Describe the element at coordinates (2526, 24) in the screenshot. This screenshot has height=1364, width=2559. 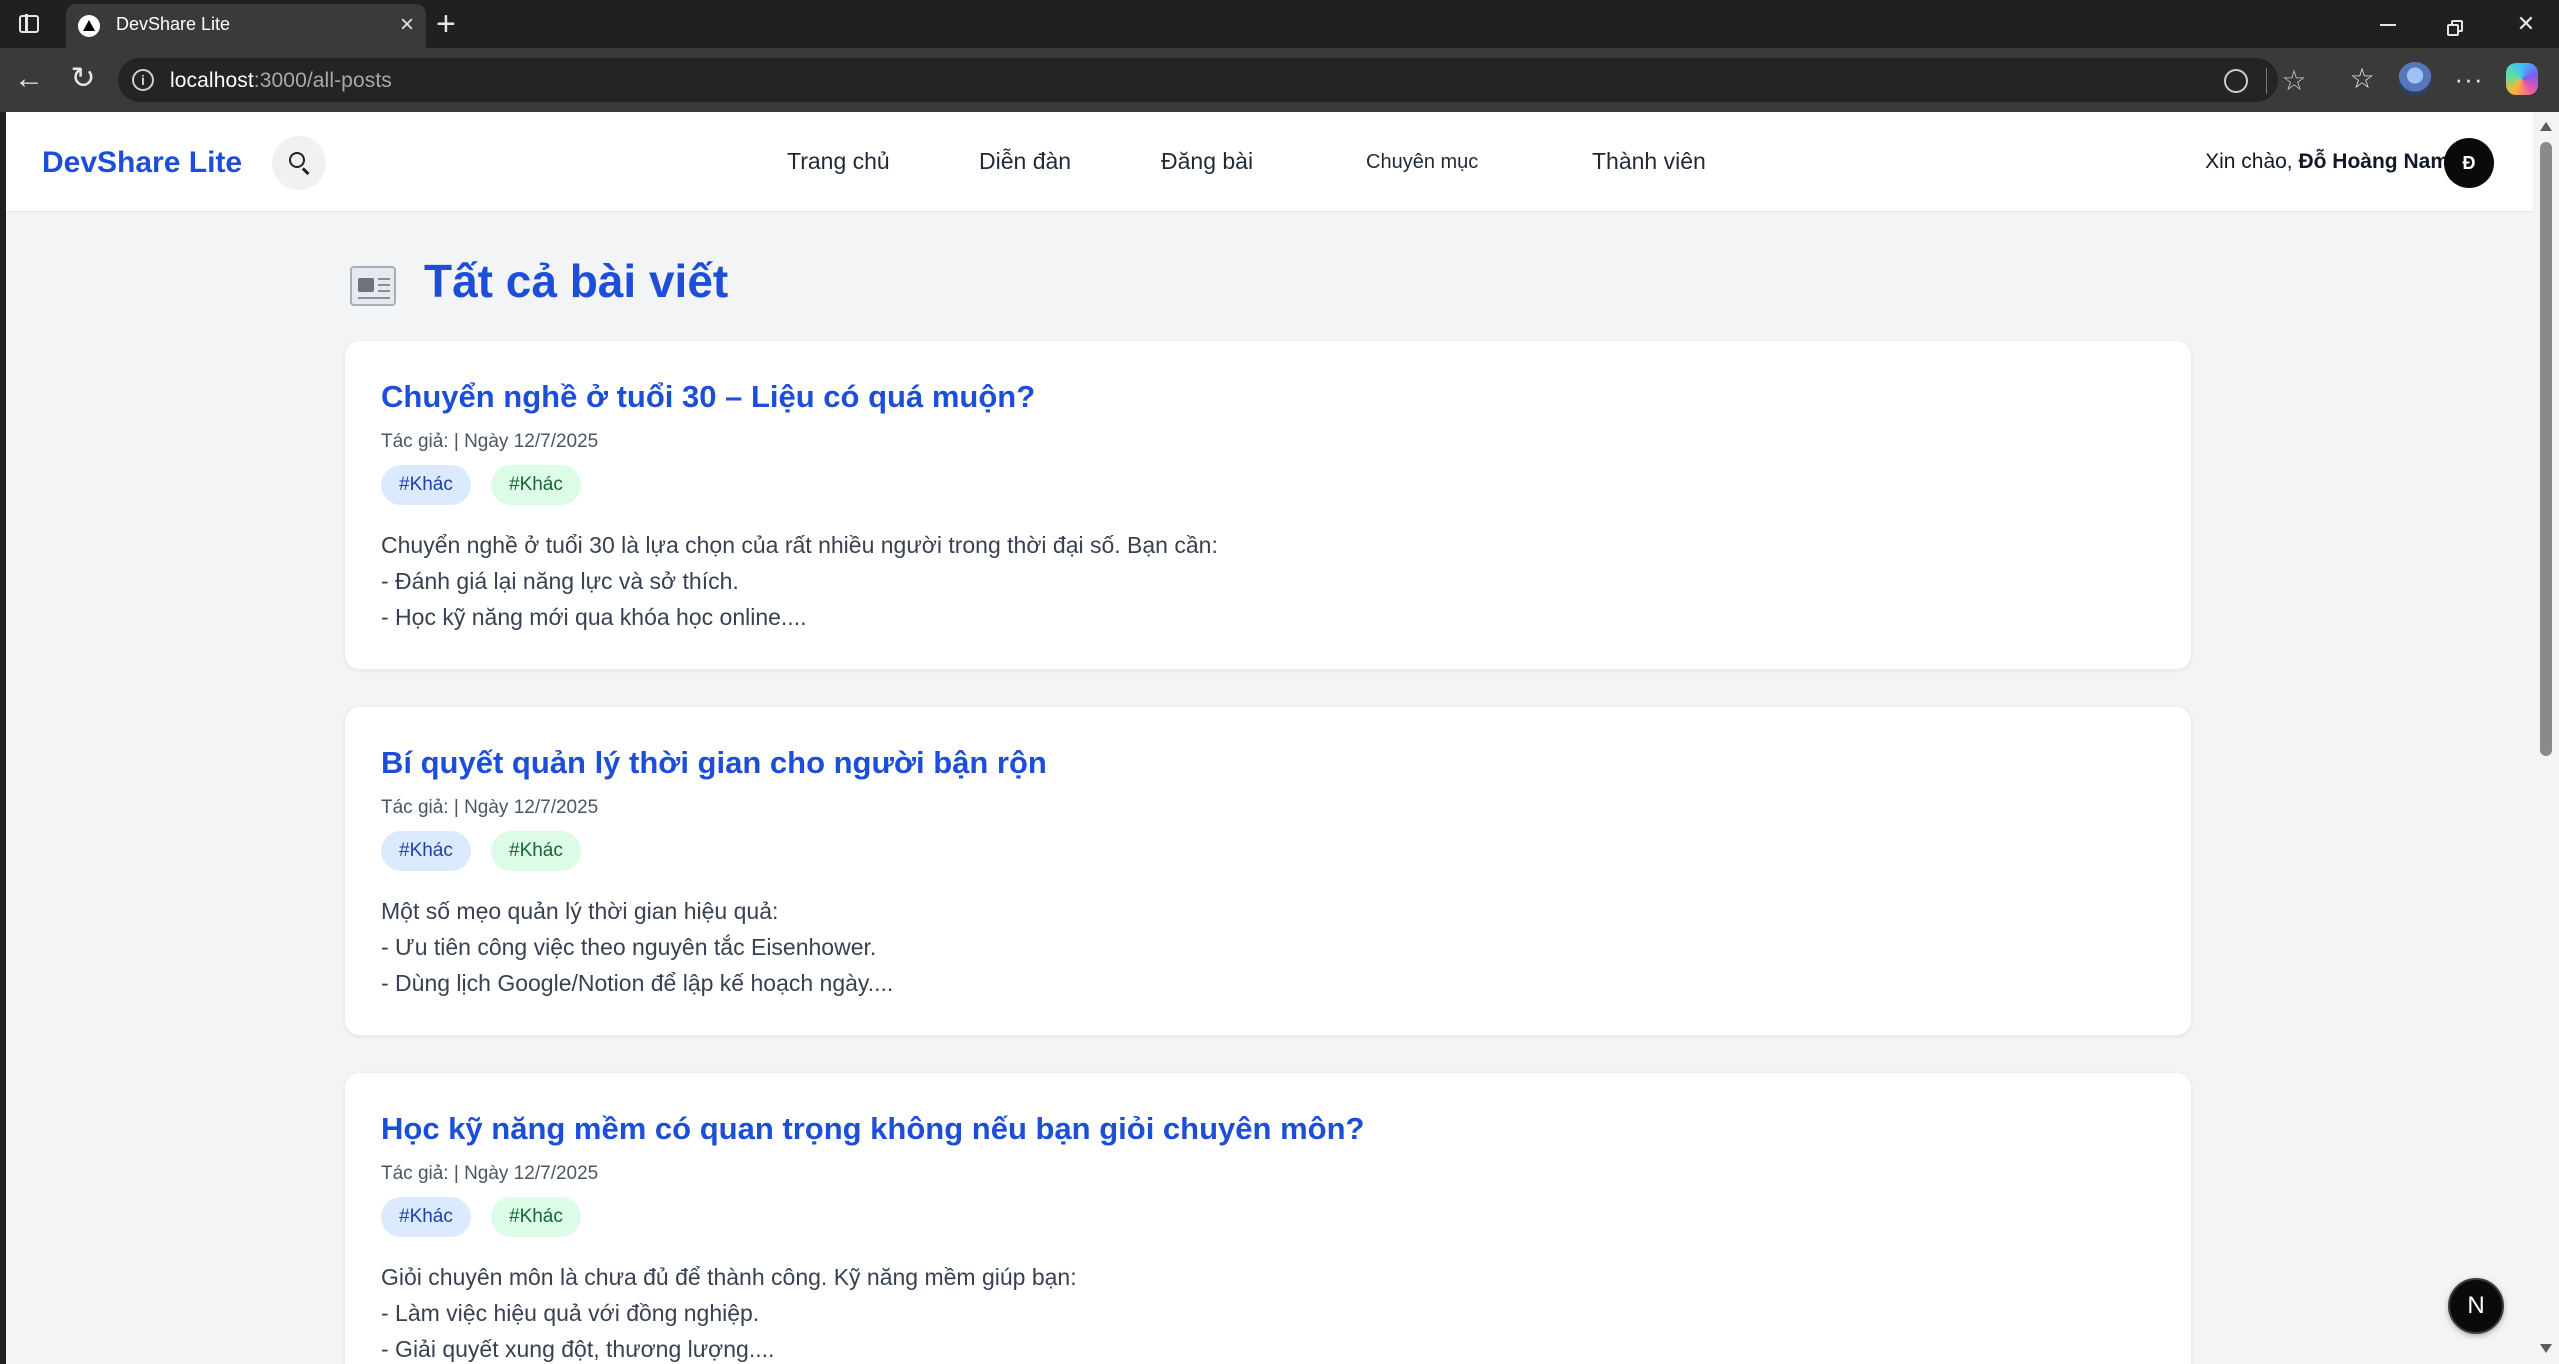
I see `close-window-button: ✕` at that location.